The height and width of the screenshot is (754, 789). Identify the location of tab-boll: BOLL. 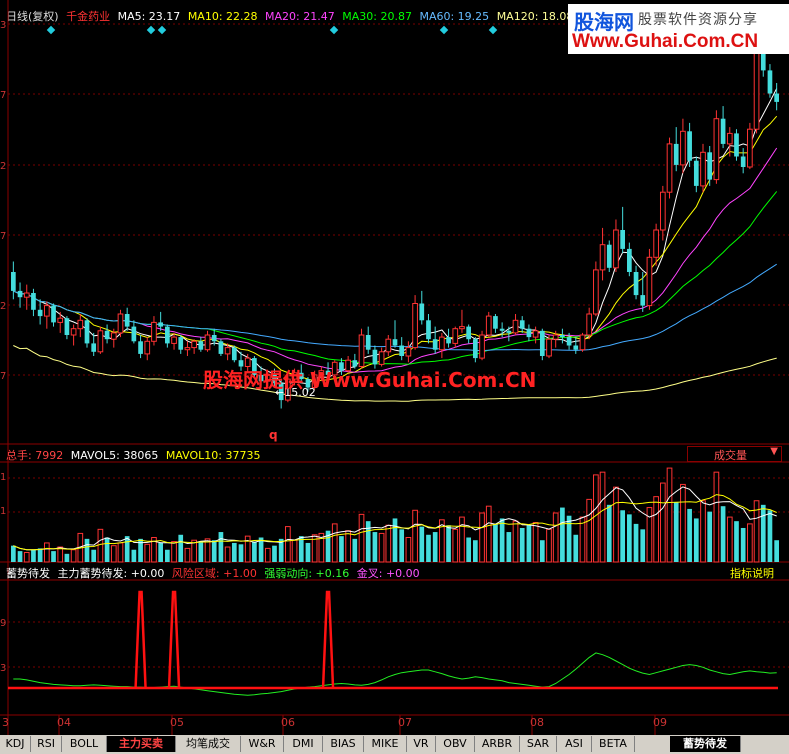
(84, 744).